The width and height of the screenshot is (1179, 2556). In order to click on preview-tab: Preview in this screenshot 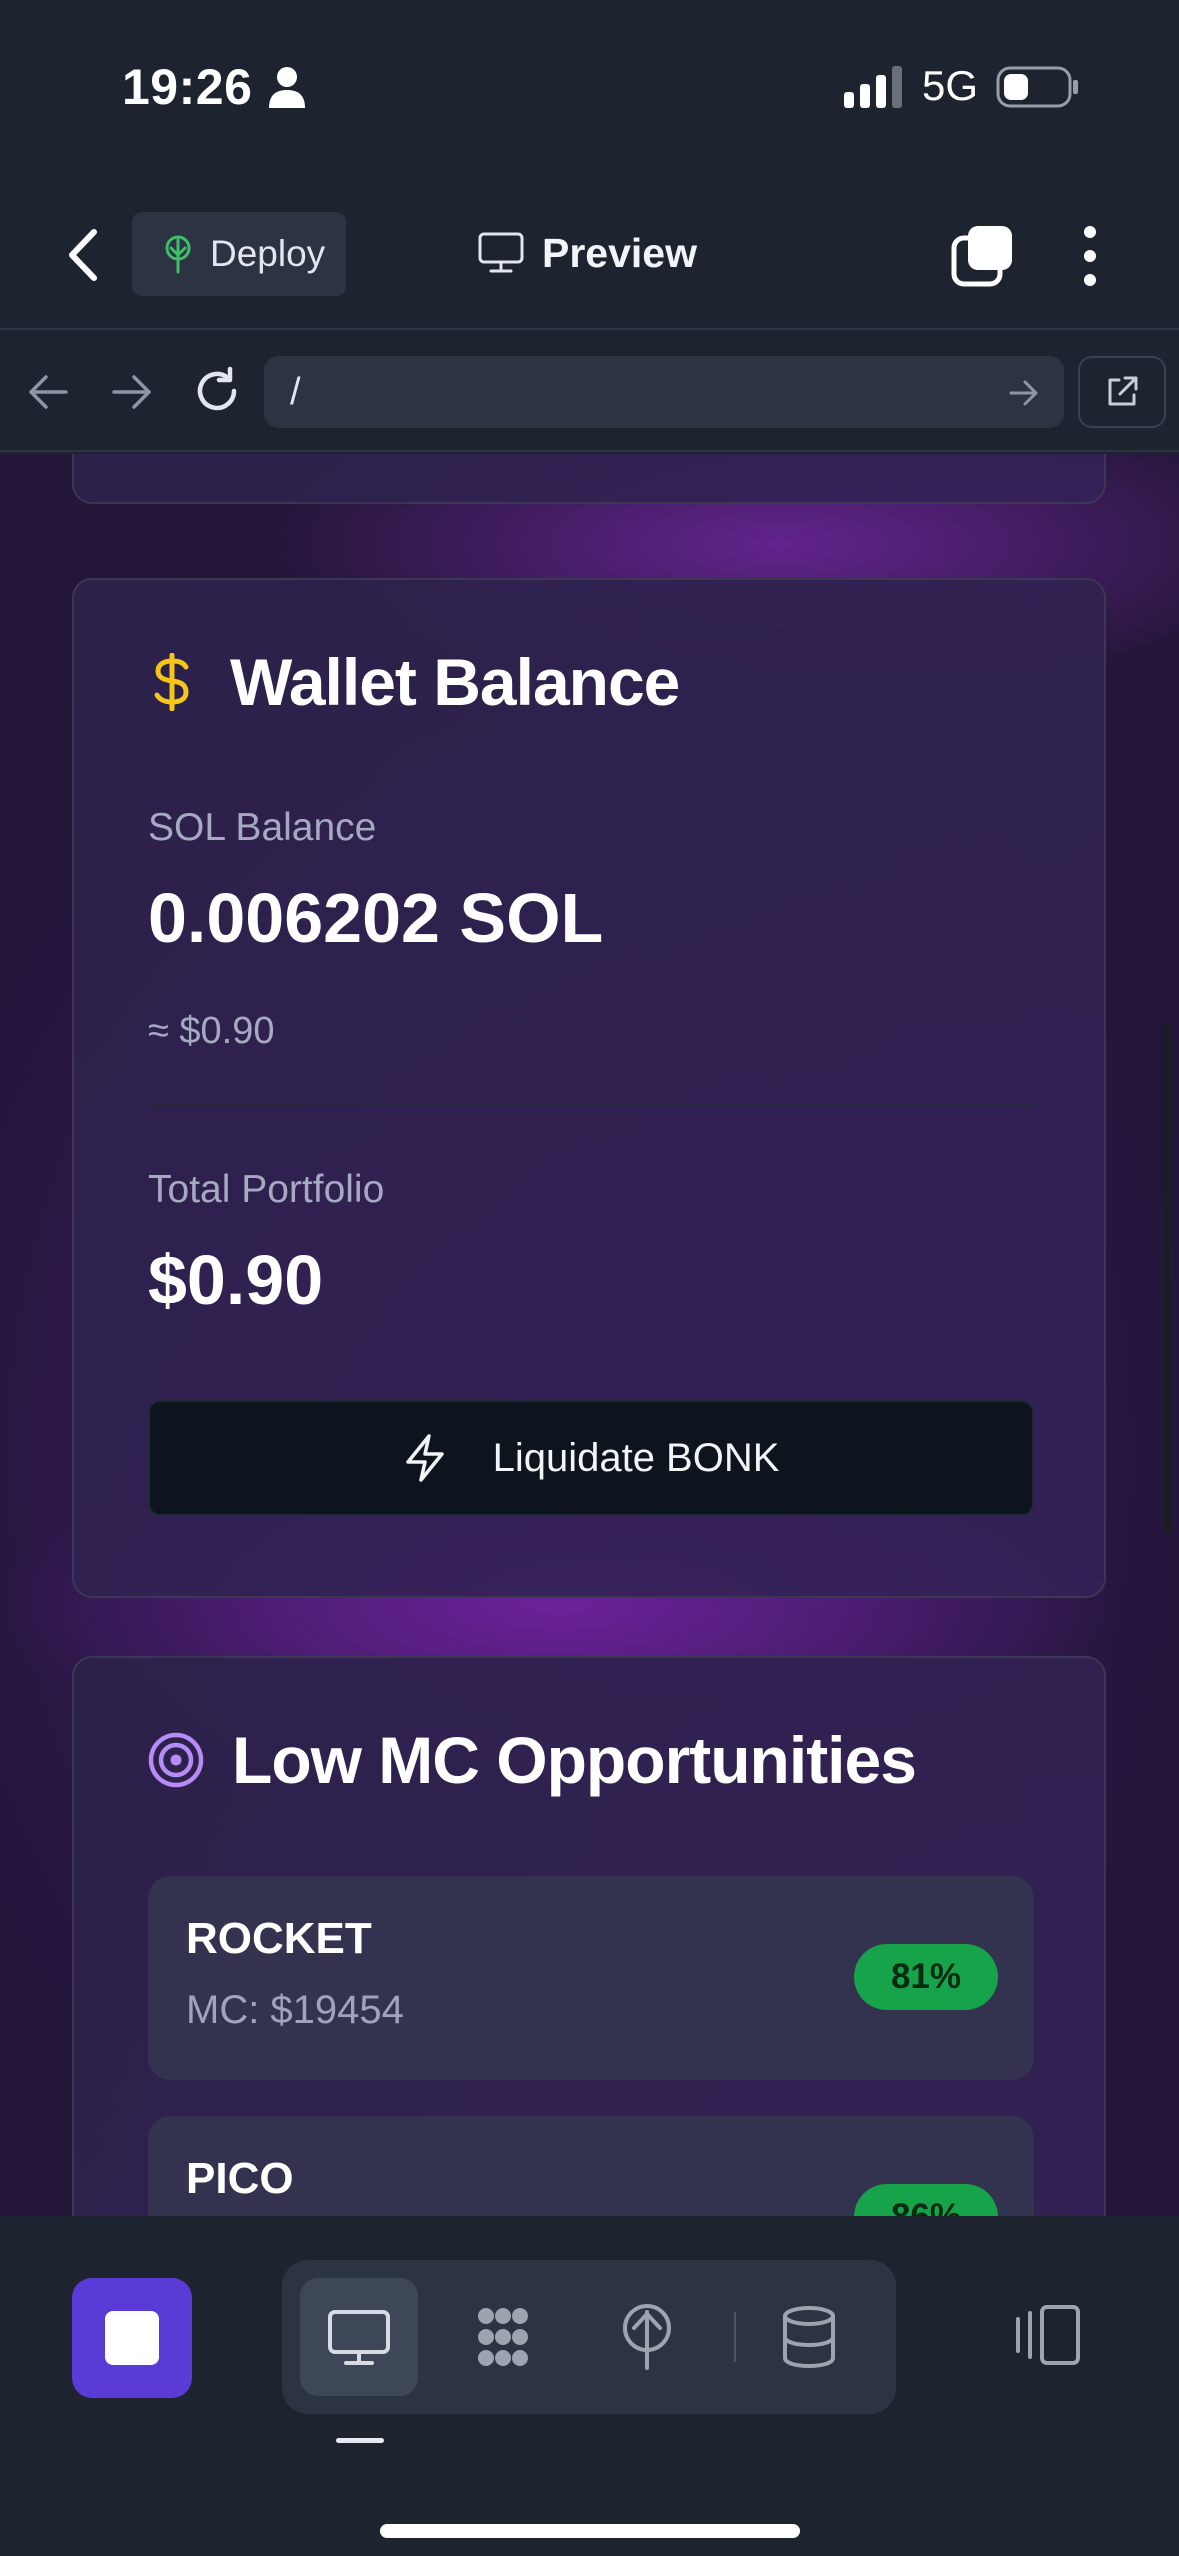, I will do `click(587, 253)`.